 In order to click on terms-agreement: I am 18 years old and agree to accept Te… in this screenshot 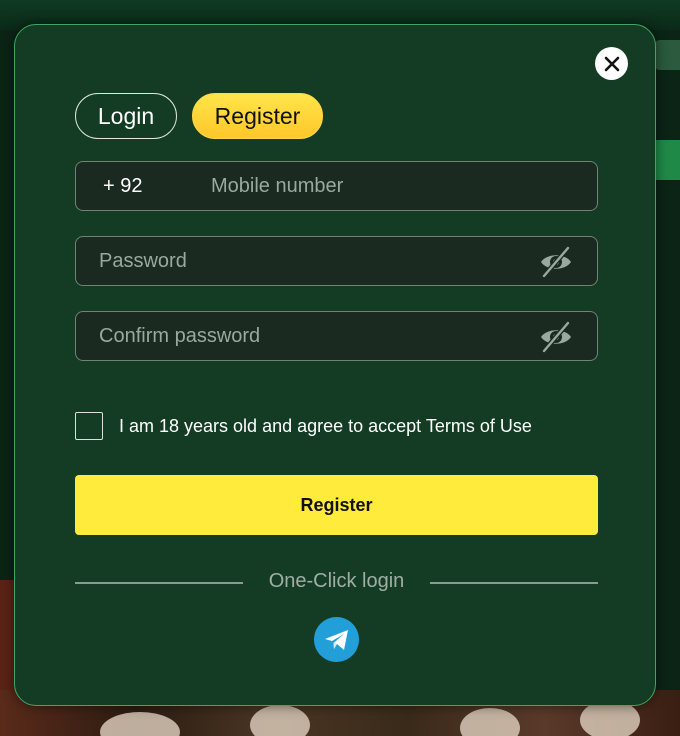, I will do `click(303, 426)`.